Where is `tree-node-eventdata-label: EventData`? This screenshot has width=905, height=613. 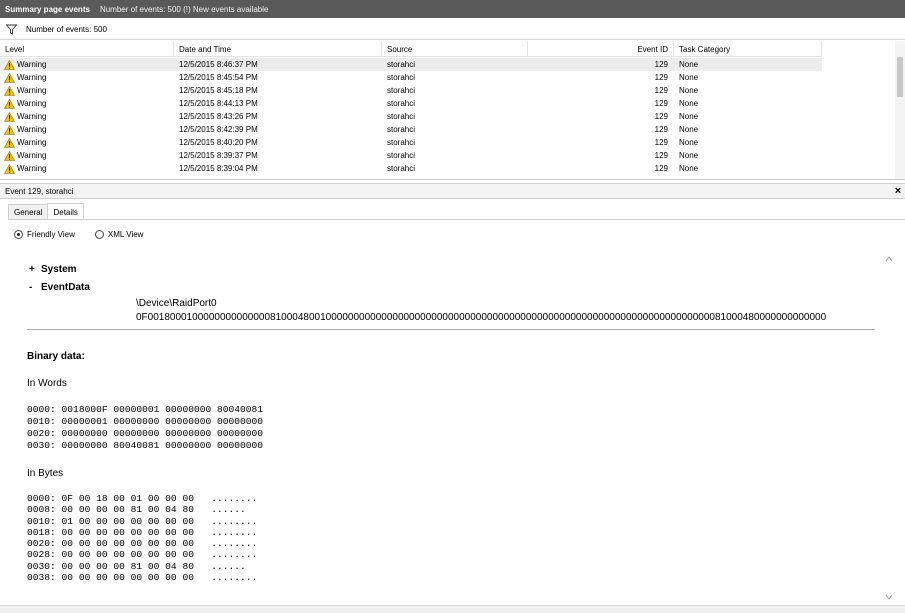
tree-node-eventdata-label: EventData is located at coordinates (65, 287).